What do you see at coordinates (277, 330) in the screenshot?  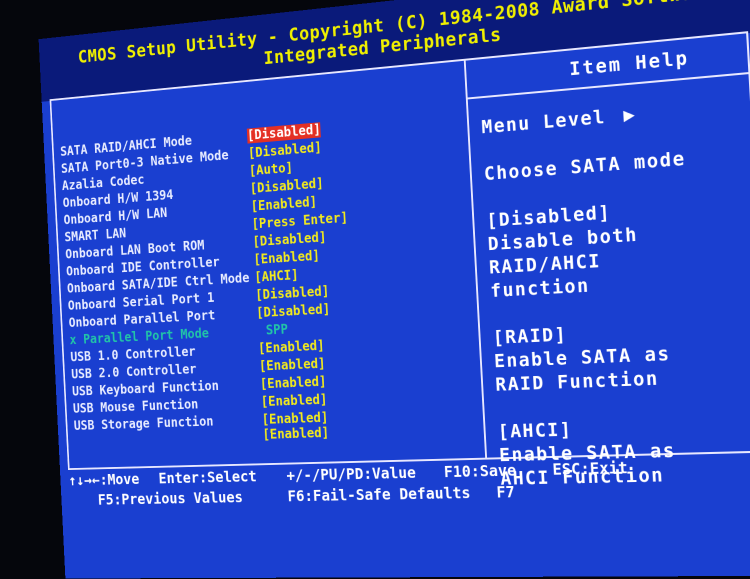 I see `setting-value: SPP` at bounding box center [277, 330].